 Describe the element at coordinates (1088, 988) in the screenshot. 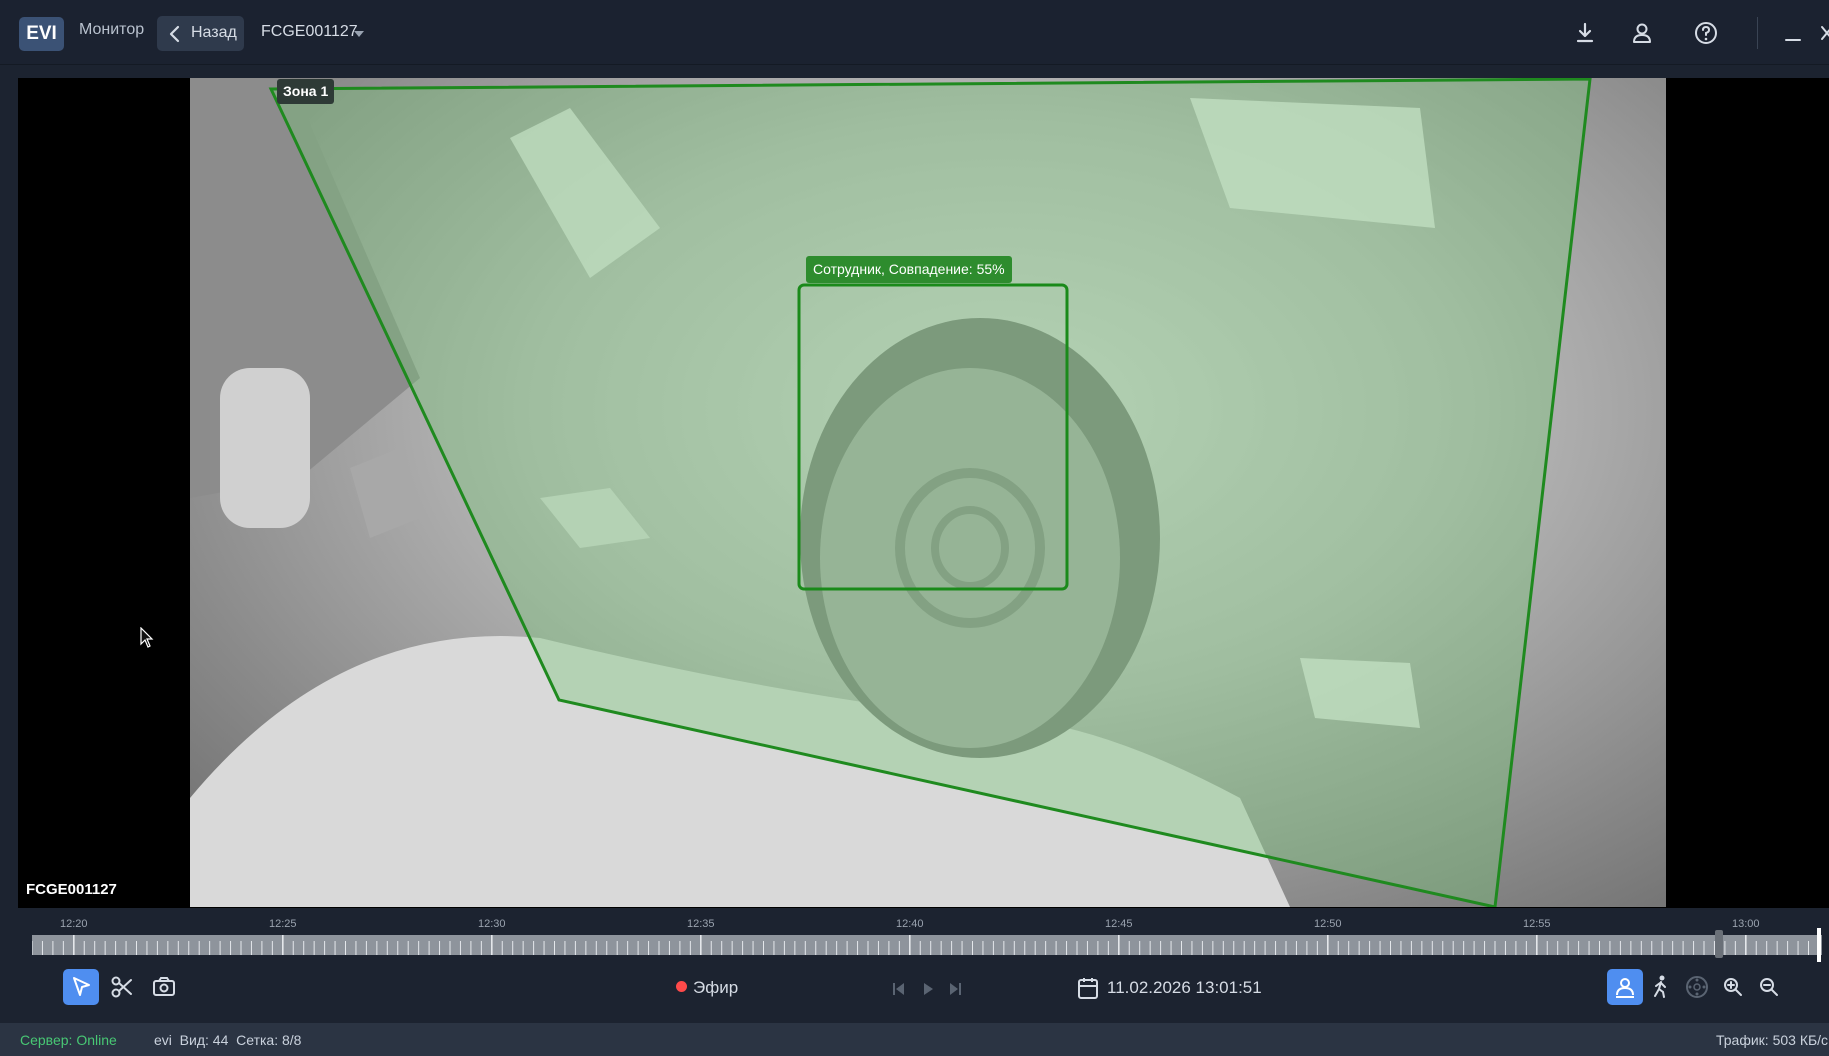

I see `calendar-icon` at that location.